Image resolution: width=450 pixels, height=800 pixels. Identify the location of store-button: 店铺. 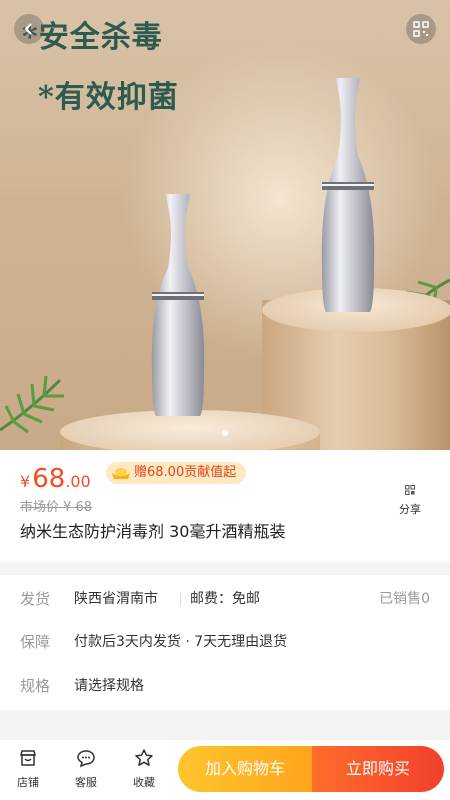
(28, 769).